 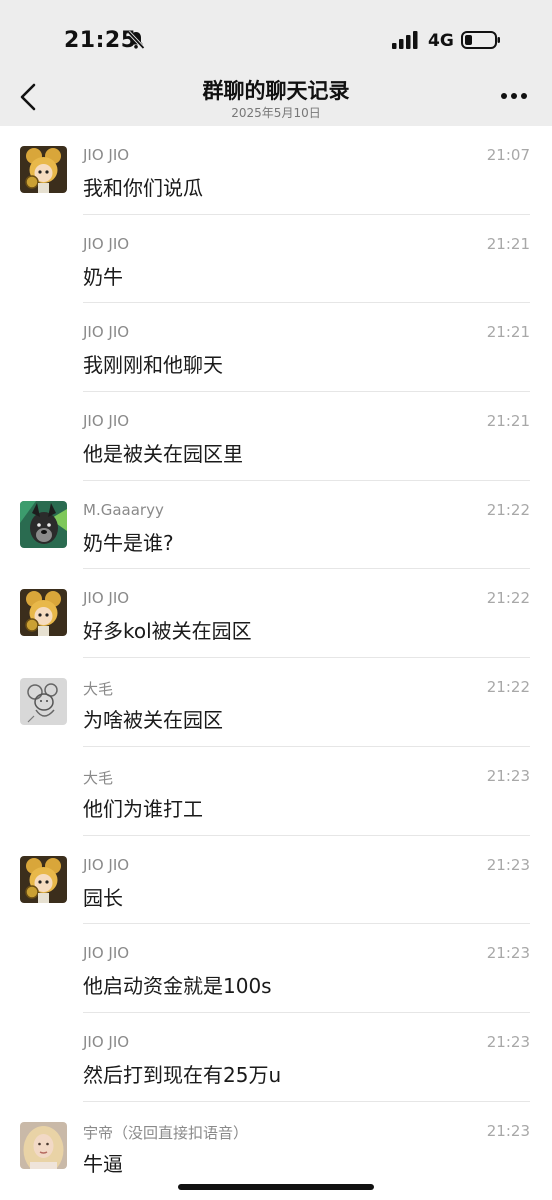 What do you see at coordinates (405, 40) in the screenshot?
I see `signal-icon` at bounding box center [405, 40].